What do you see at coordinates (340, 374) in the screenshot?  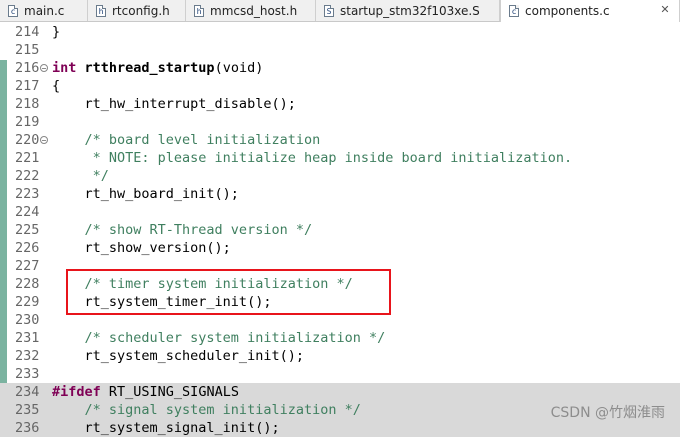 I see `code-line: 233` at bounding box center [340, 374].